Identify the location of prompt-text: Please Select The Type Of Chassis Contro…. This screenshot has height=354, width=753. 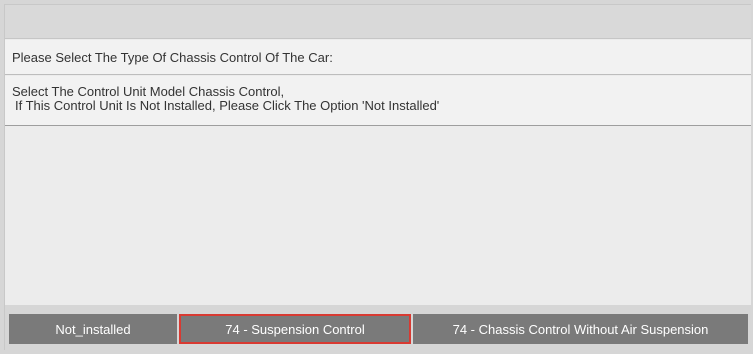
(378, 57).